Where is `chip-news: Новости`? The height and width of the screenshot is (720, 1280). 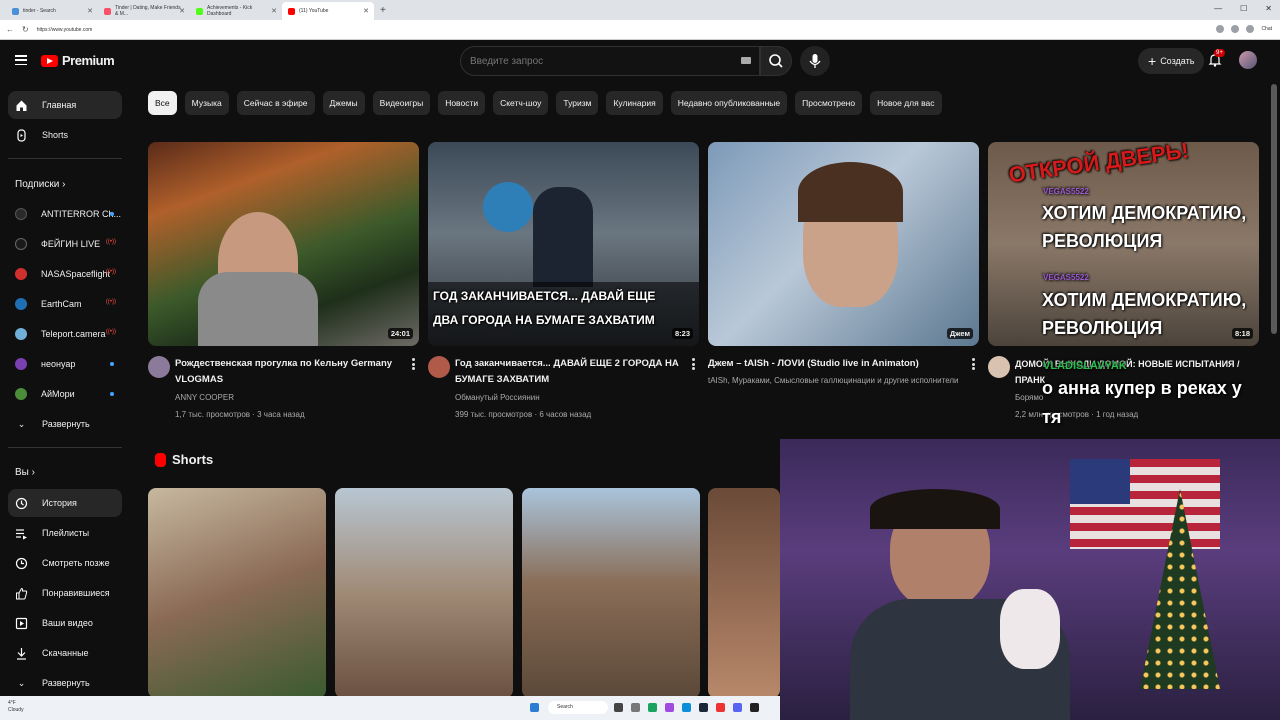
chip-news: Новости is located at coordinates (462, 103).